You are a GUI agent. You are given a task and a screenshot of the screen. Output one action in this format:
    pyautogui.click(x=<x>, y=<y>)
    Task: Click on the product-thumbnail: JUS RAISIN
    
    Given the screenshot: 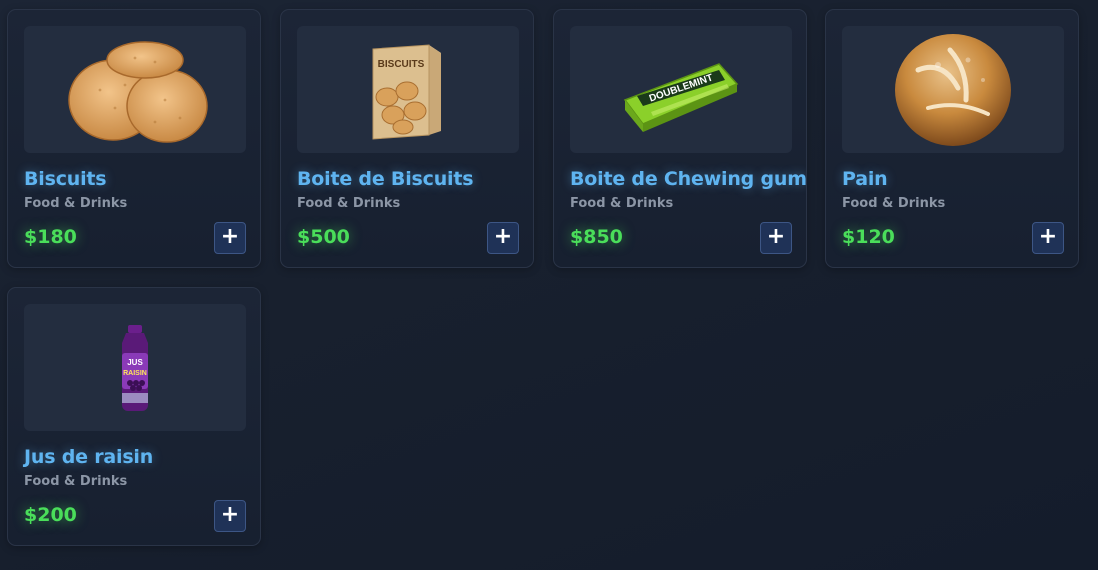 What is the action you would take?
    pyautogui.click(x=135, y=367)
    